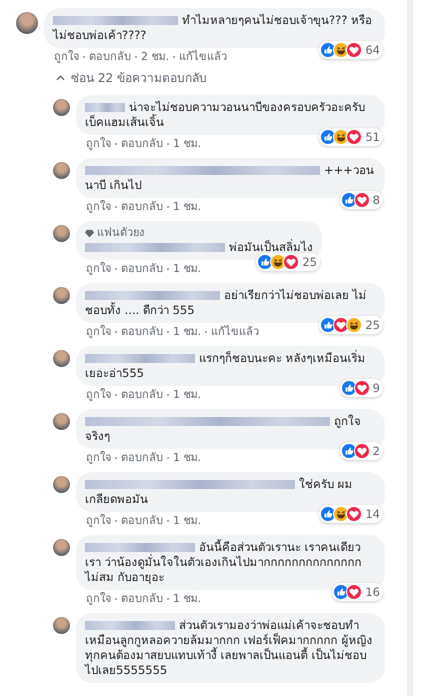 This screenshot has height=696, width=421. Describe the element at coordinates (376, 451) in the screenshot. I see `reaction-count: 2` at that location.